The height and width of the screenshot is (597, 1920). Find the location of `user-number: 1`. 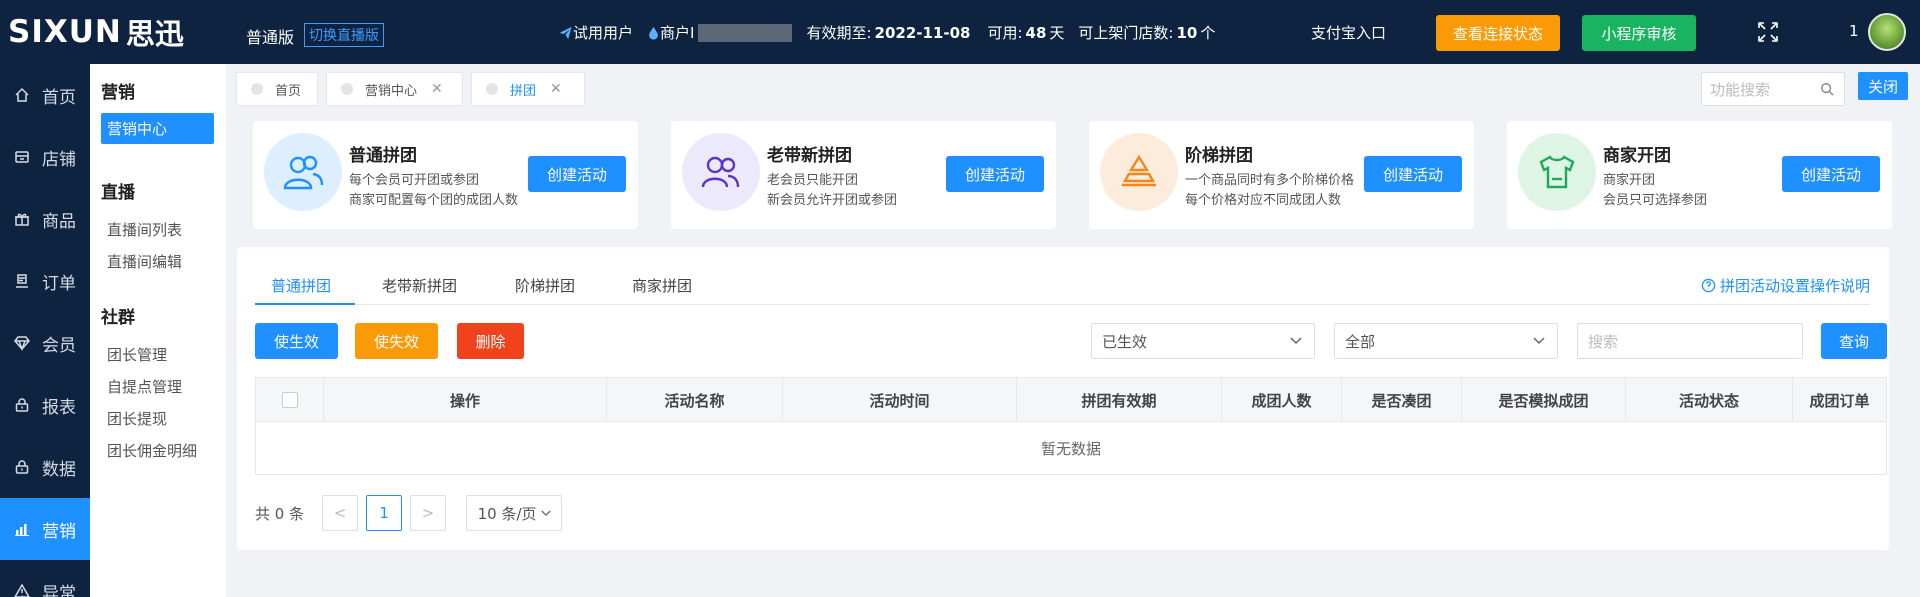

user-number: 1 is located at coordinates (1854, 31).